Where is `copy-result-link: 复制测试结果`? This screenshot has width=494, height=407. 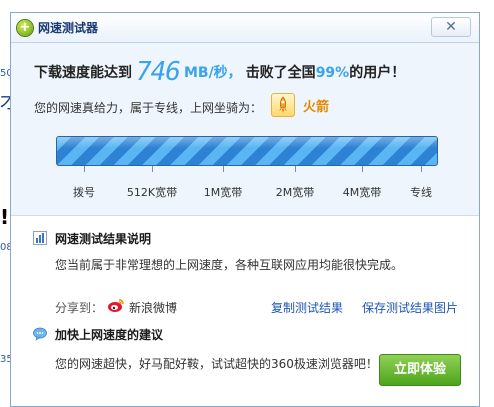 copy-result-link: 复制测试结果 is located at coordinates (307, 307).